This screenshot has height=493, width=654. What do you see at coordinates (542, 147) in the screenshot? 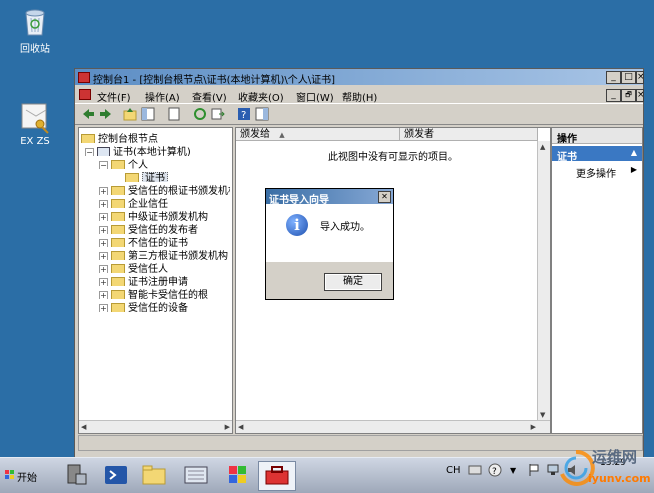
I see `scroll-up-icon: ▲` at bounding box center [542, 147].